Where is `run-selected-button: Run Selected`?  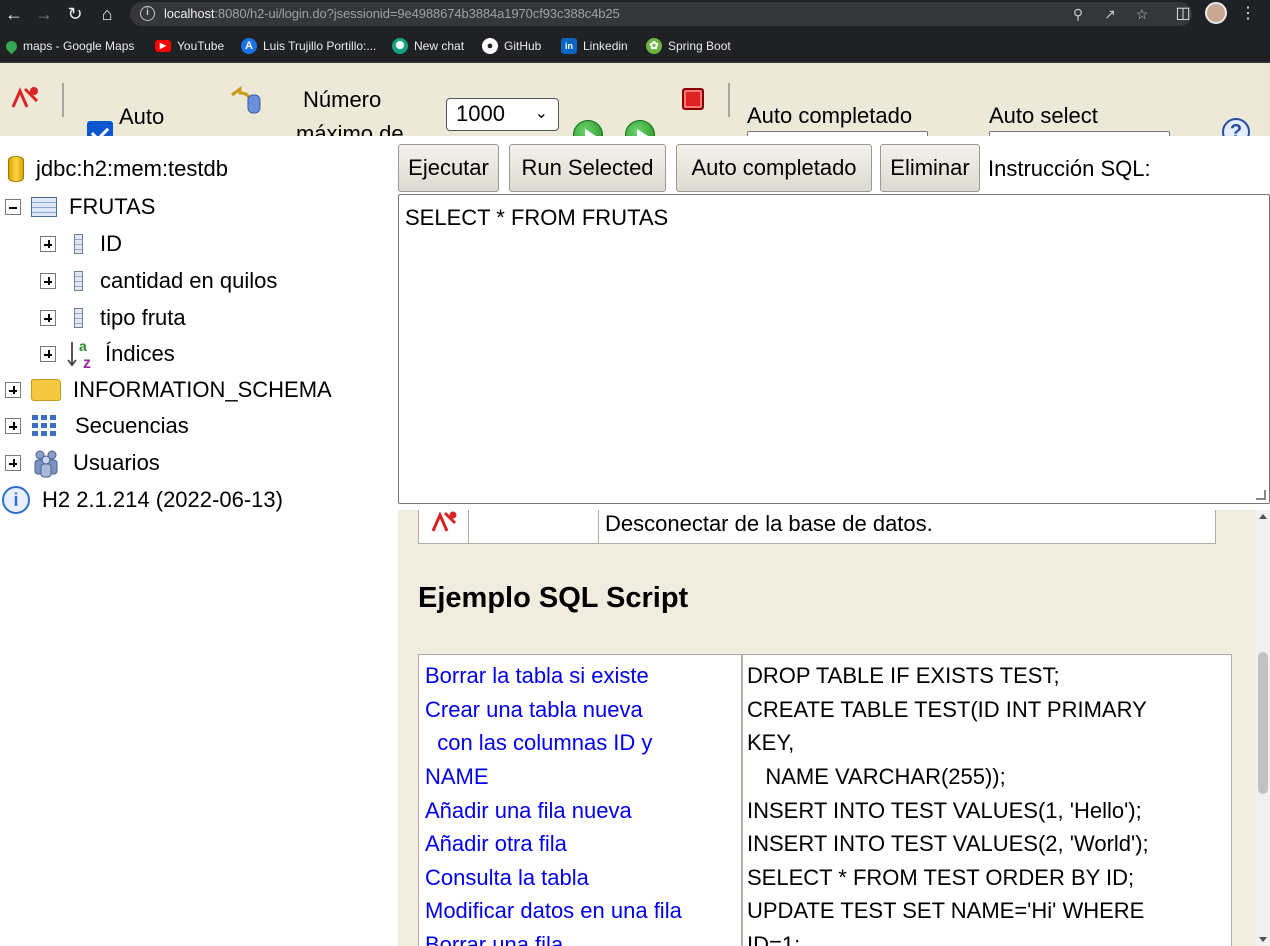
run-selected-button: Run Selected is located at coordinates (587, 168).